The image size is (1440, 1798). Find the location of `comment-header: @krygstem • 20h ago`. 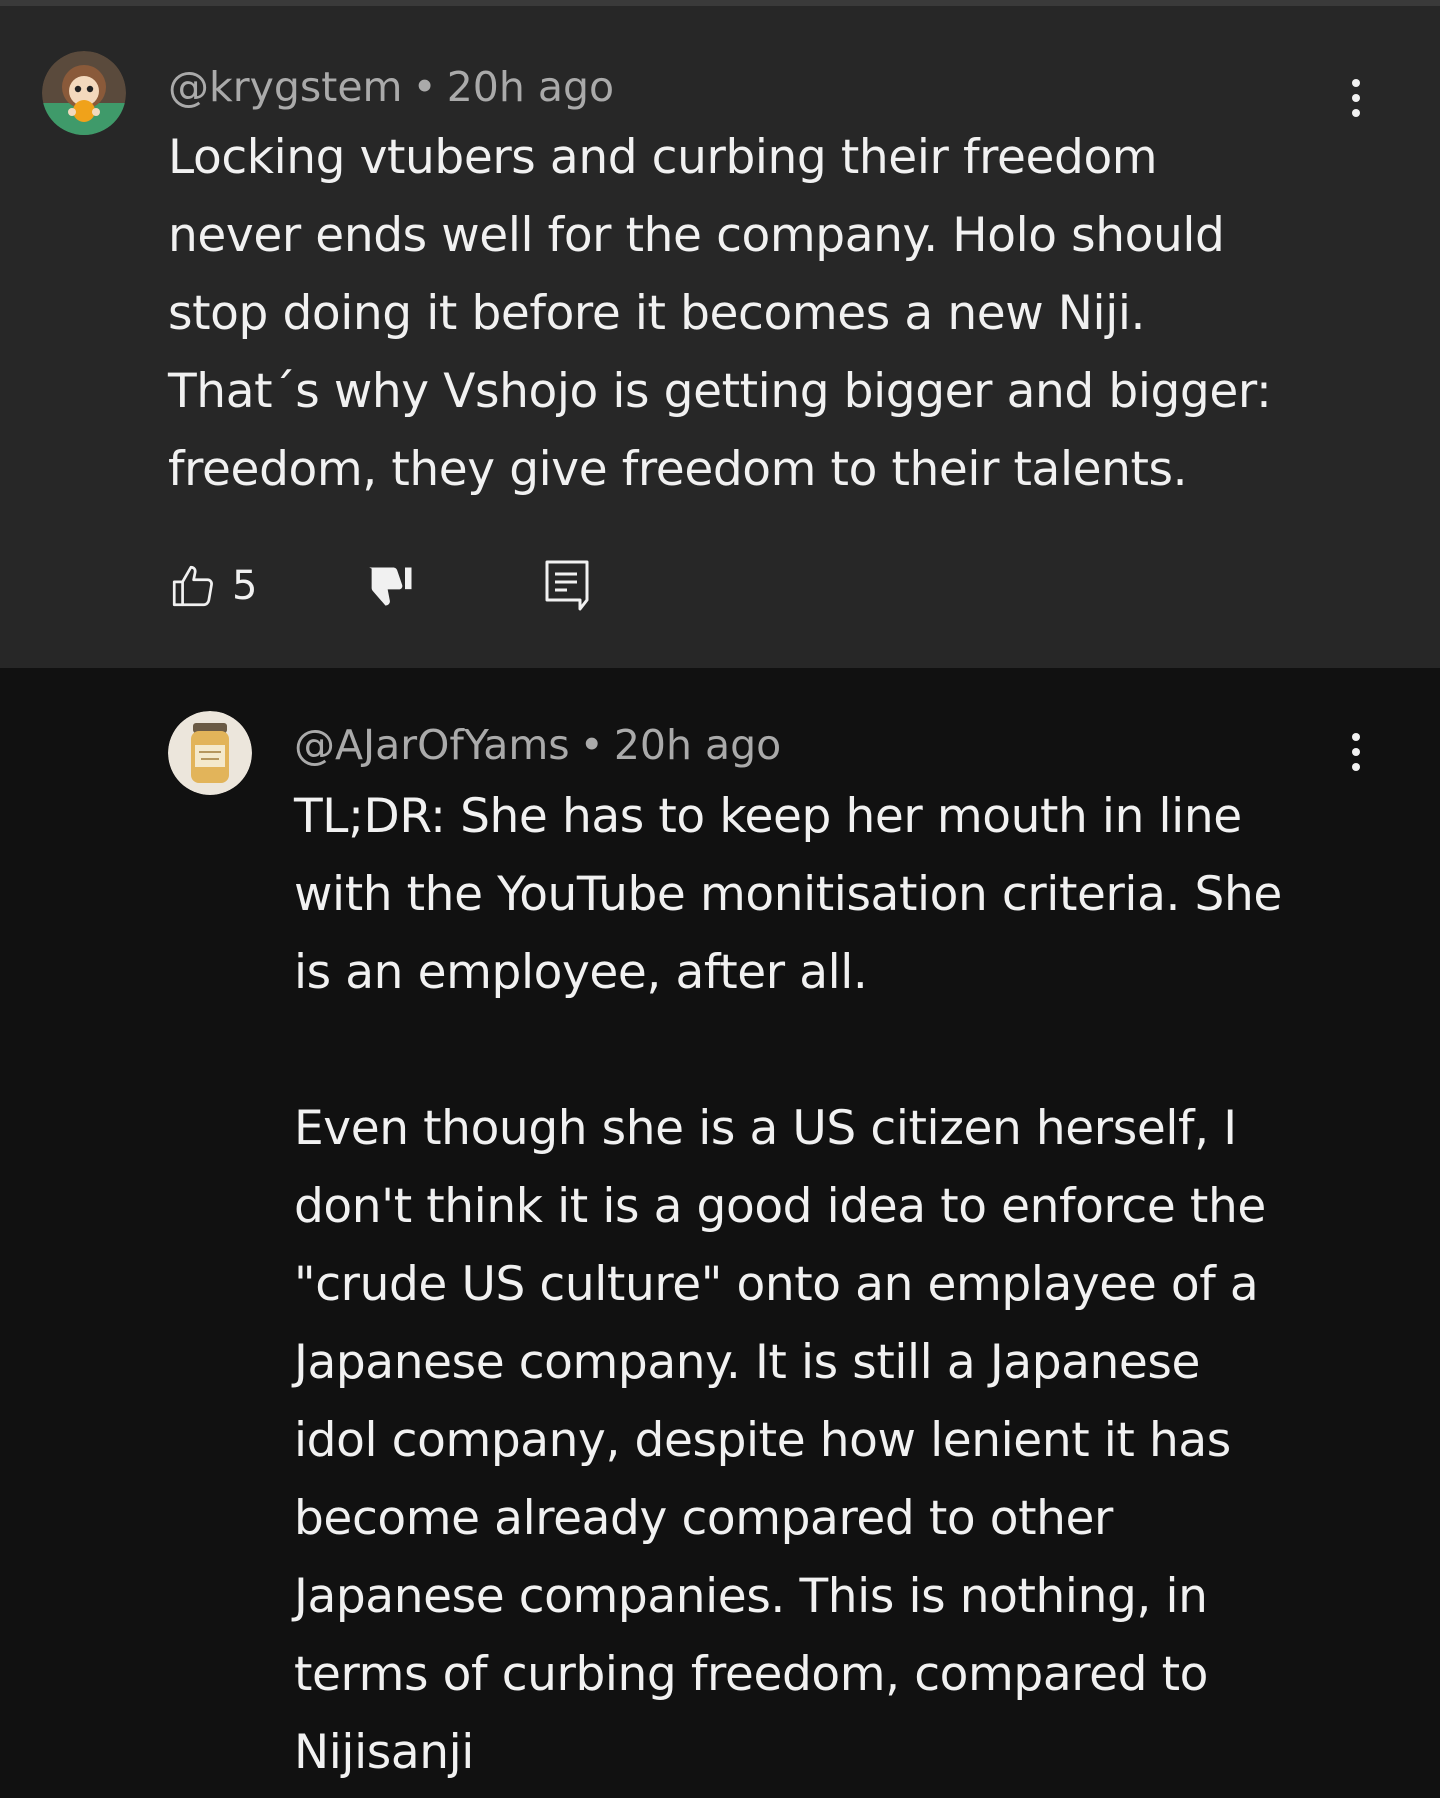

comment-header: @krygstem • 20h ago is located at coordinates (391, 87).